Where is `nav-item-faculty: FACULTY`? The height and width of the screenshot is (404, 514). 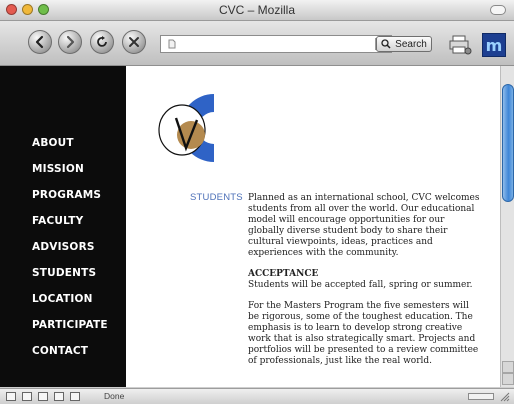
nav-item-faculty: FACULTY is located at coordinates (57, 221).